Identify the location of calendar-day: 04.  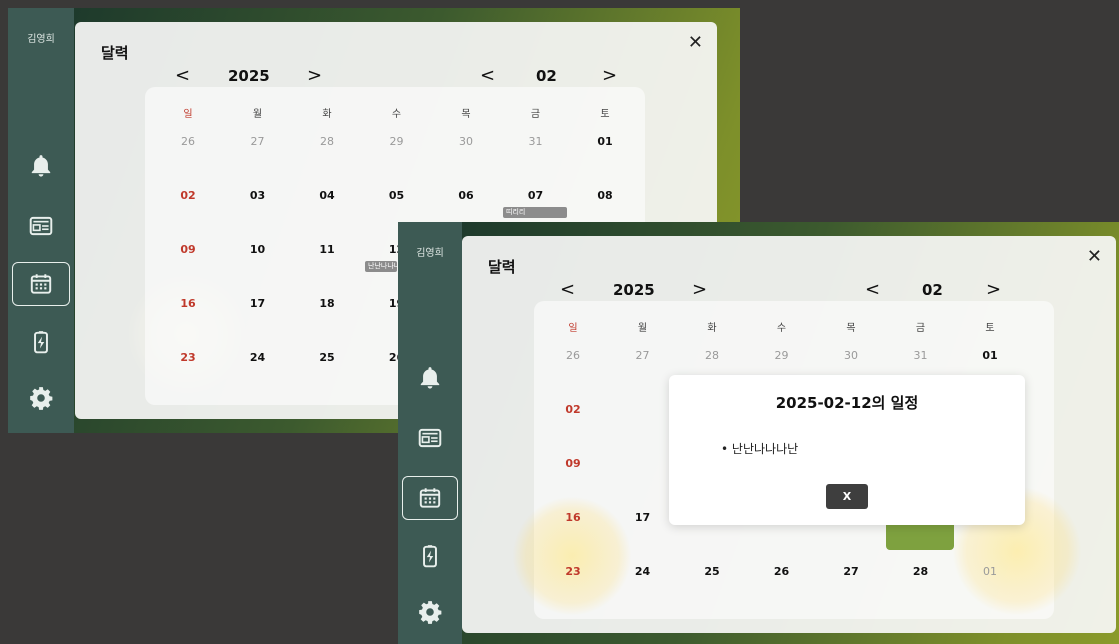
(327, 195).